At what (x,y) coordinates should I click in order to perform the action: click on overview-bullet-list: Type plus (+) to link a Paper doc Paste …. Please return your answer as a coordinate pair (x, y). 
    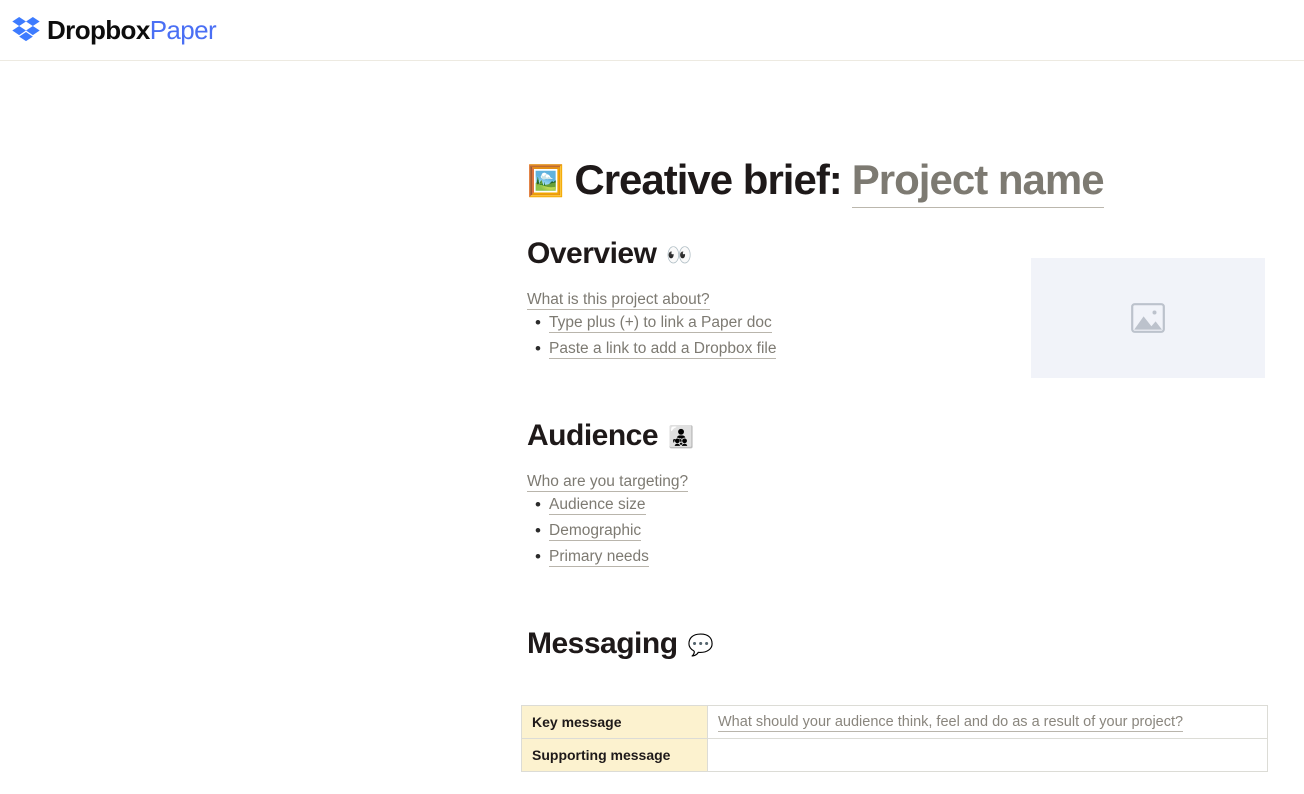
    Looking at the image, I should click on (652, 336).